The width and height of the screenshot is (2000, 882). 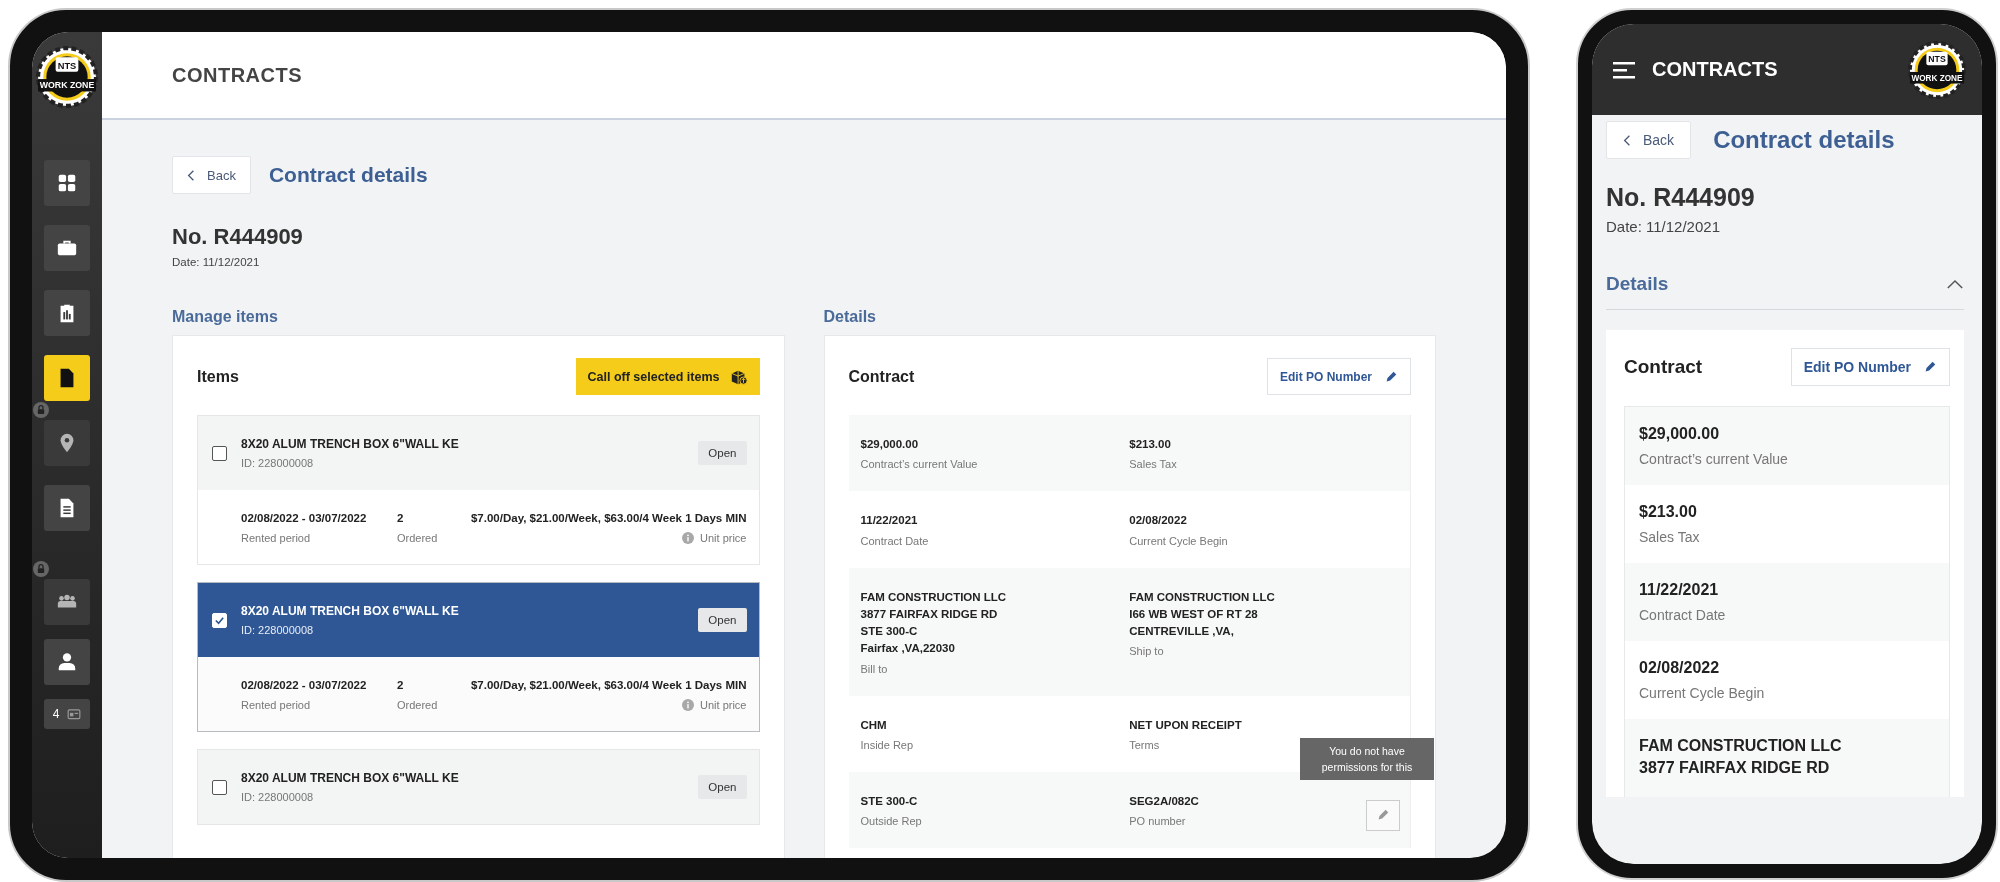 I want to click on field-value: FAM CONSTRUCTION LLC I66 WB WEST OF RT 28 CENTREVILLE ,VA,, so click(x=1202, y=614).